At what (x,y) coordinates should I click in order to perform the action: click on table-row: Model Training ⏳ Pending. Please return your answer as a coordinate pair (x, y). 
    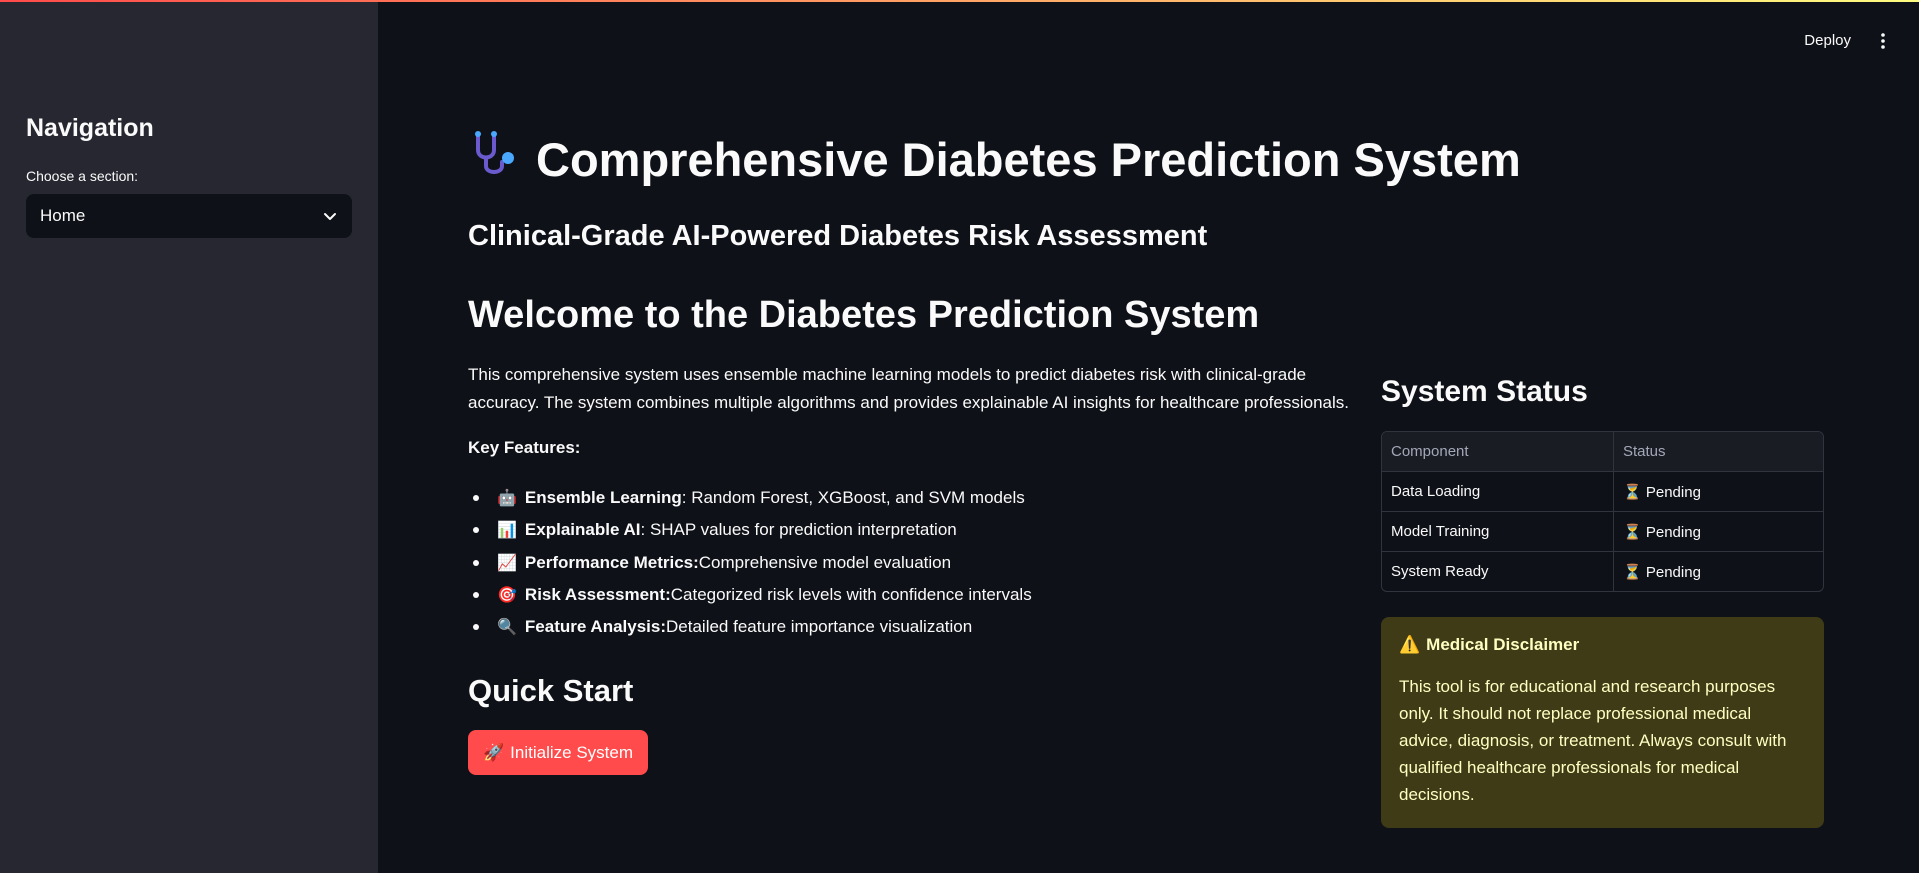
    Looking at the image, I should click on (1602, 532).